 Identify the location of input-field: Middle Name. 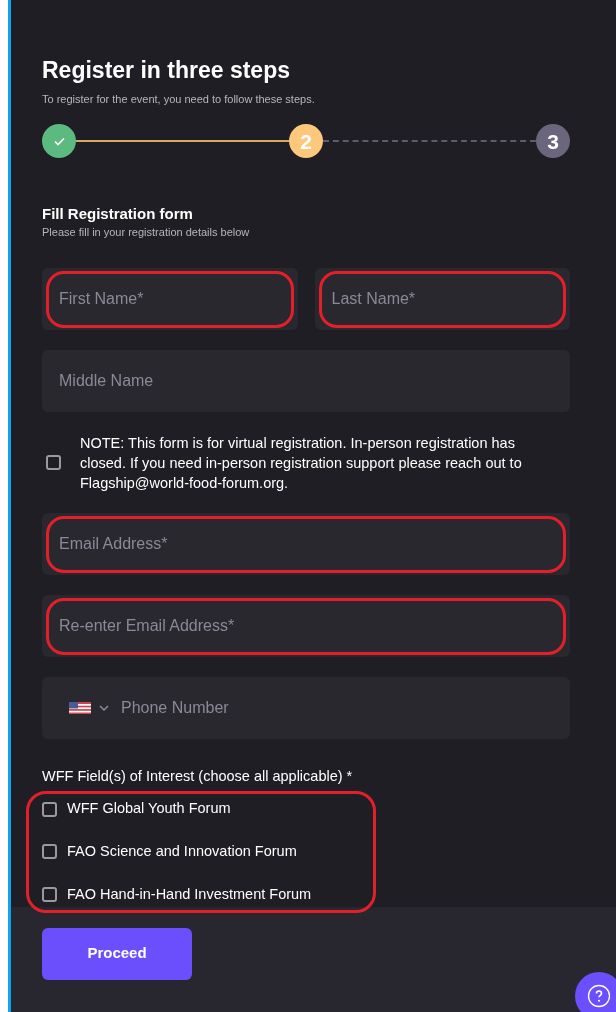
(306, 380).